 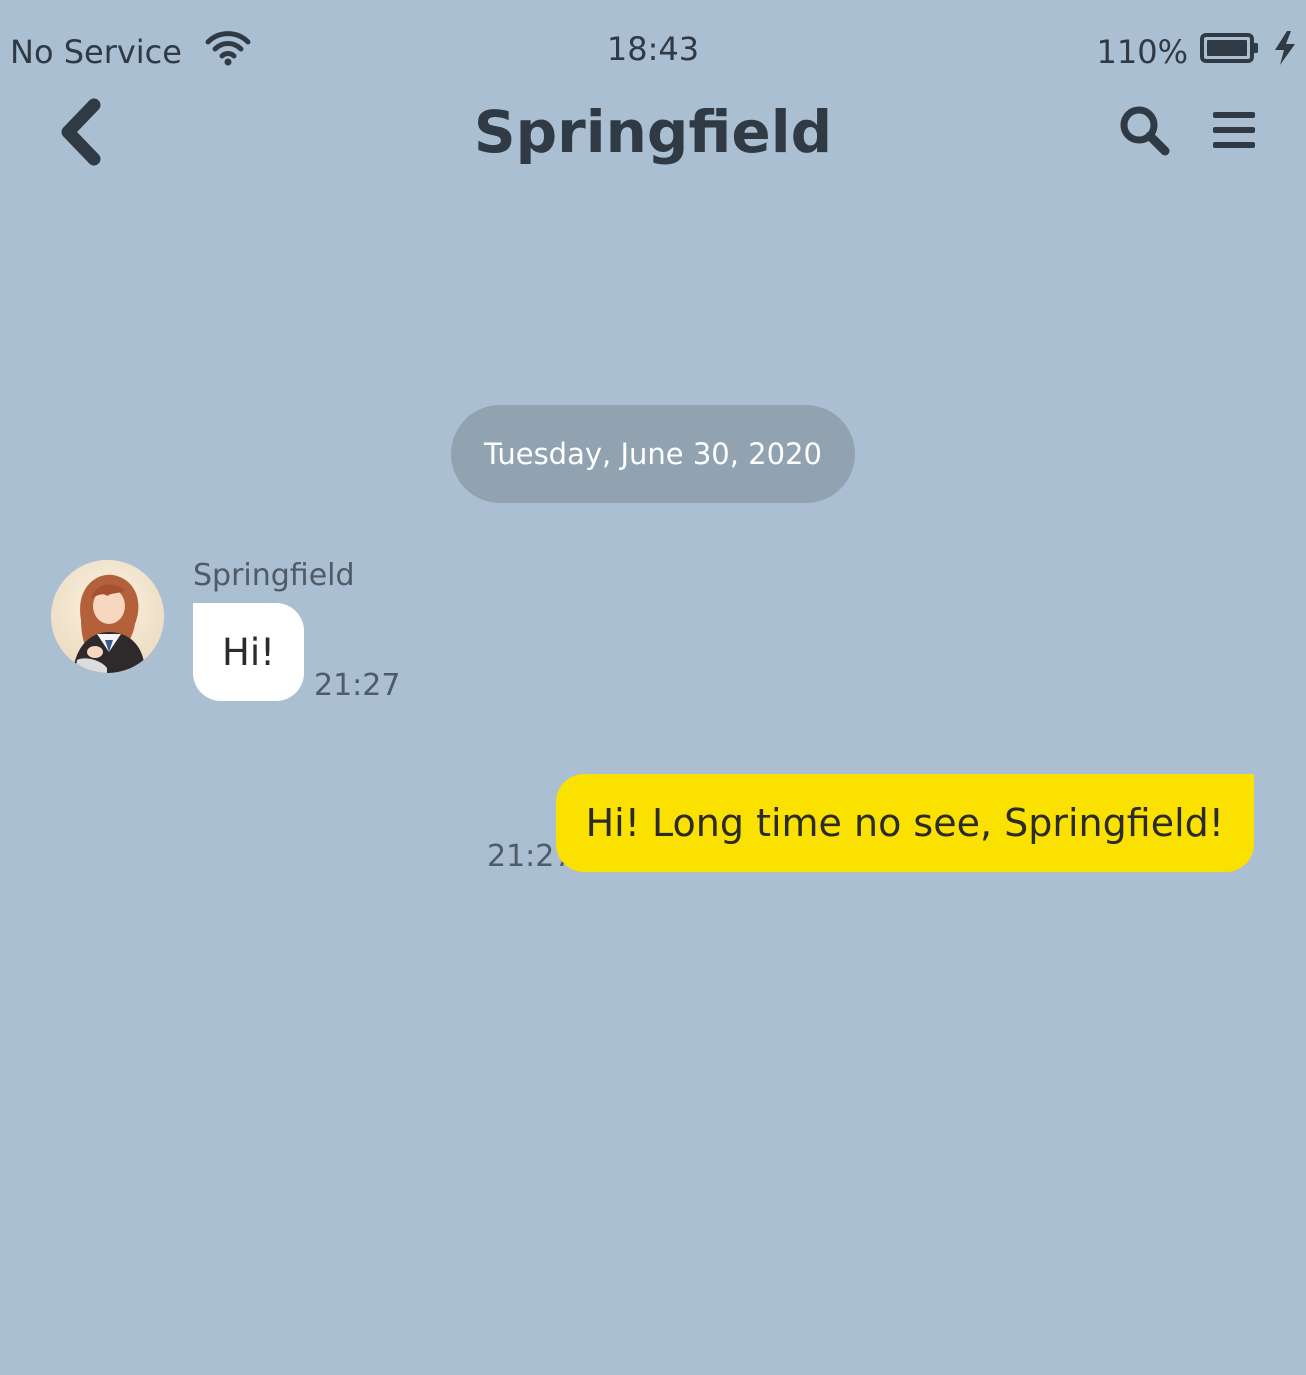 I want to click on sender-name: Springfield, so click(x=274, y=575).